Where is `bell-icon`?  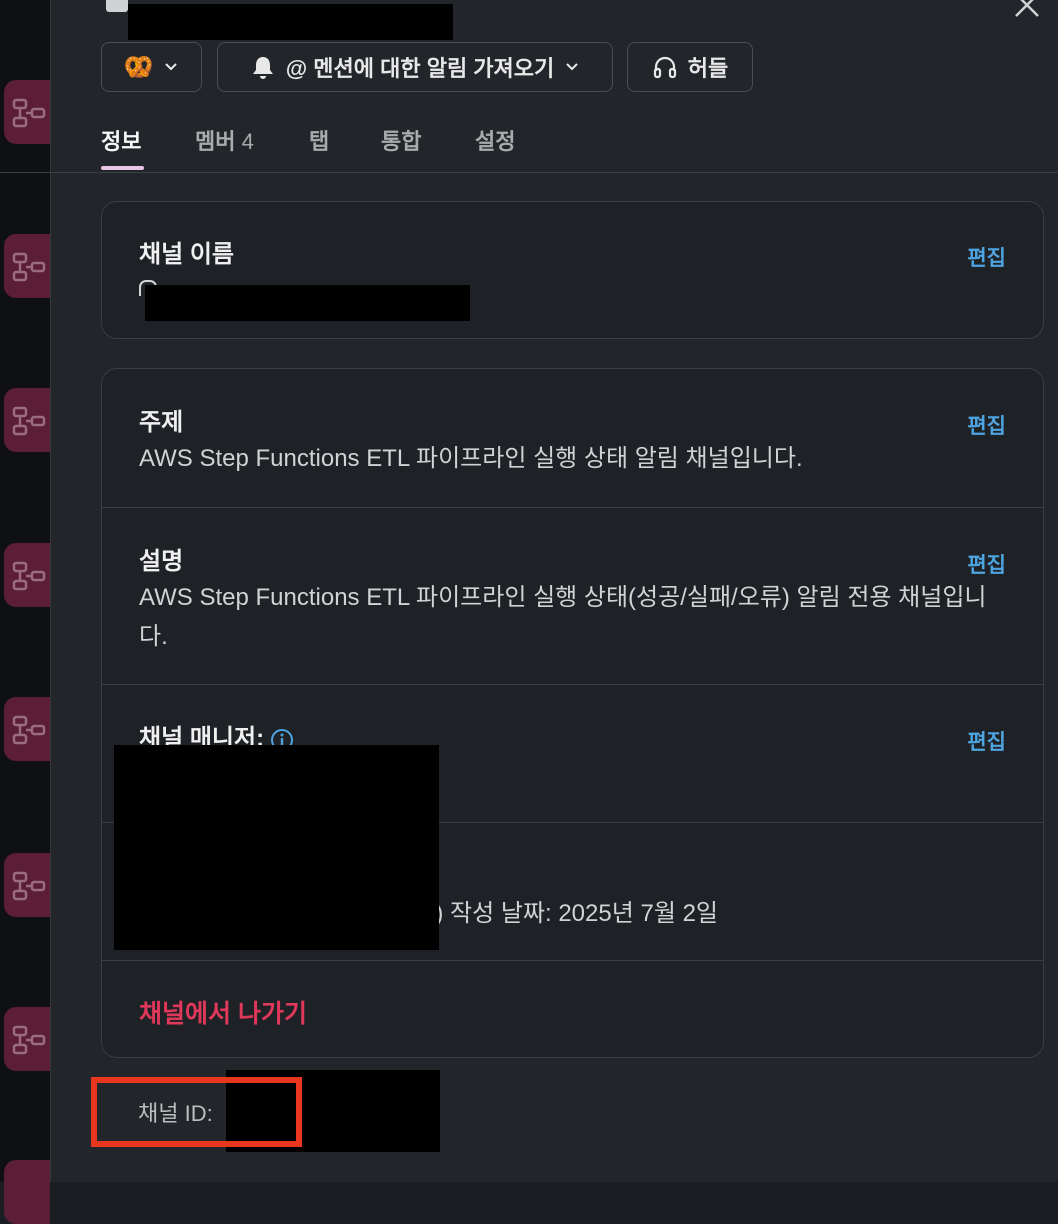
bell-icon is located at coordinates (262, 68).